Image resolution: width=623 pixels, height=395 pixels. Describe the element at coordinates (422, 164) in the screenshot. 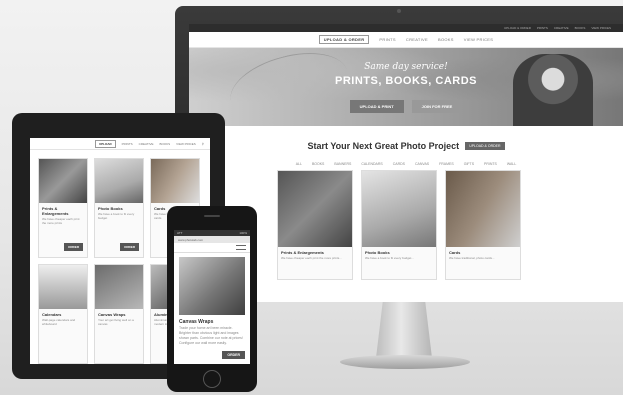

I see `filter-tab: CANVAS` at that location.